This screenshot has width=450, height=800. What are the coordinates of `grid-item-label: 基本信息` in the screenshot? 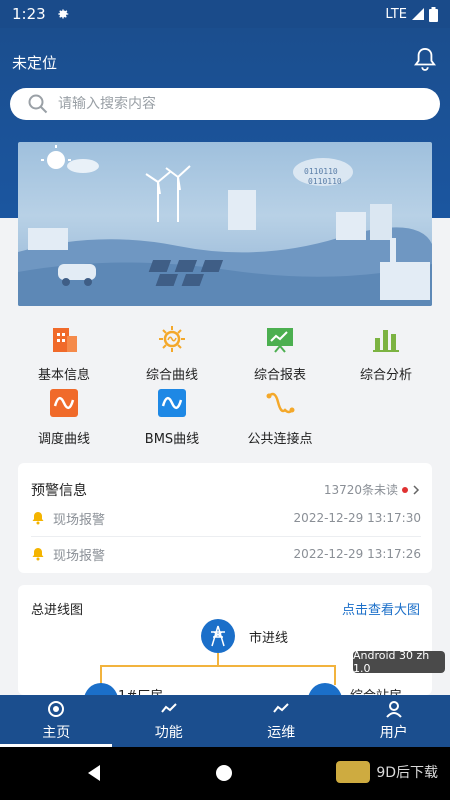 It's located at (63, 375).